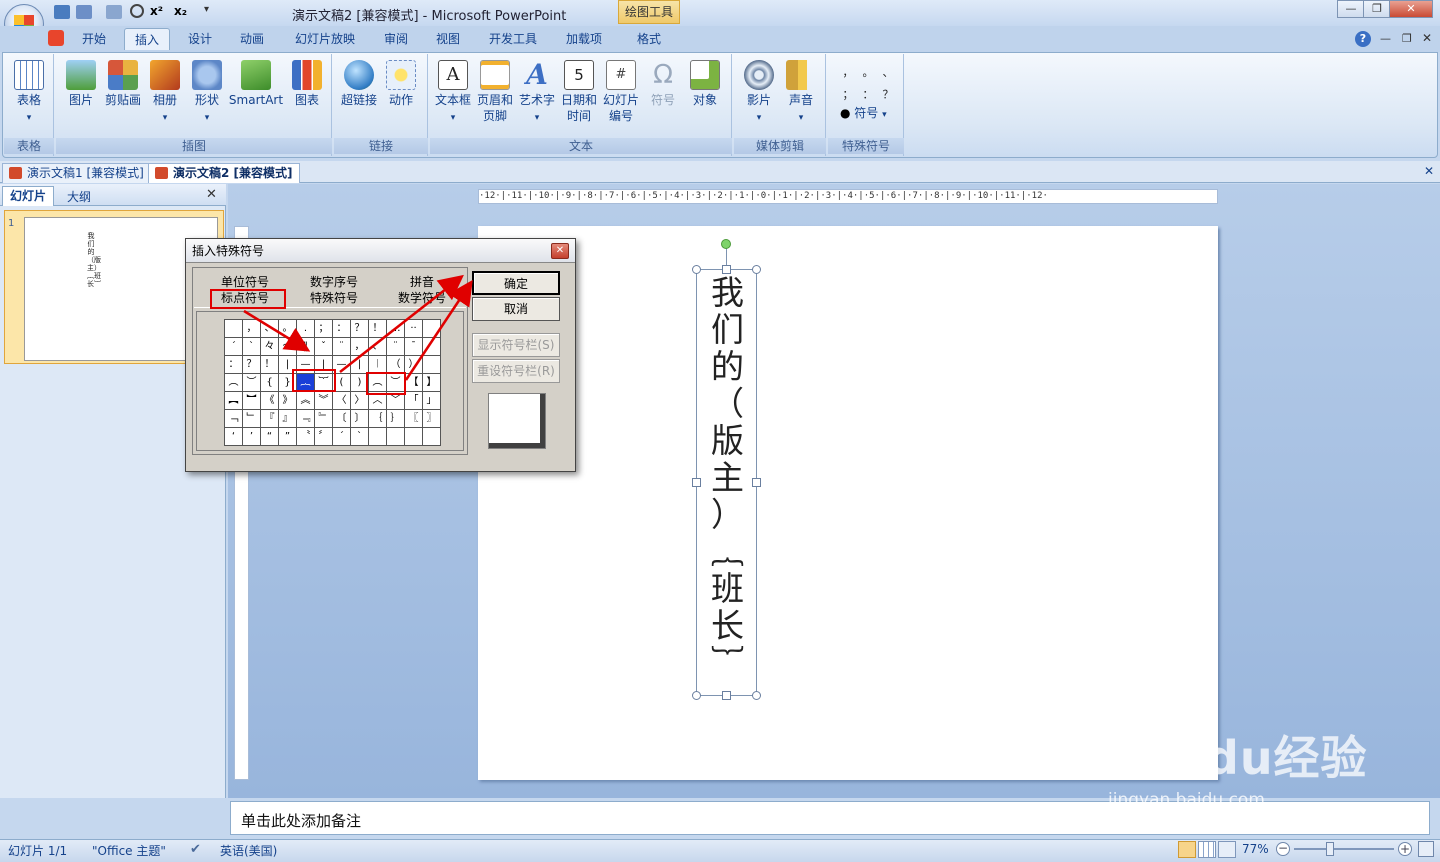 The width and height of the screenshot is (1440, 862). Describe the element at coordinates (516, 371) in the screenshot. I see `reset-symbol-bar-button: 重设符号栏(R)` at that location.